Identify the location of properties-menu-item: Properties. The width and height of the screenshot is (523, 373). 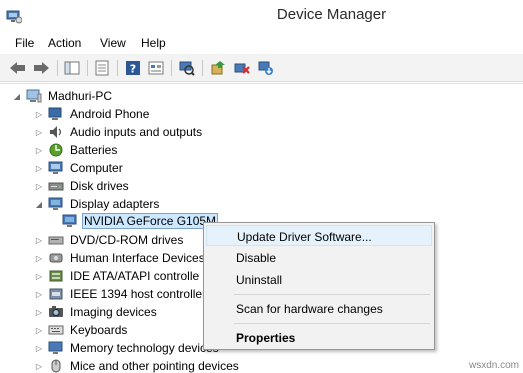
(319, 337).